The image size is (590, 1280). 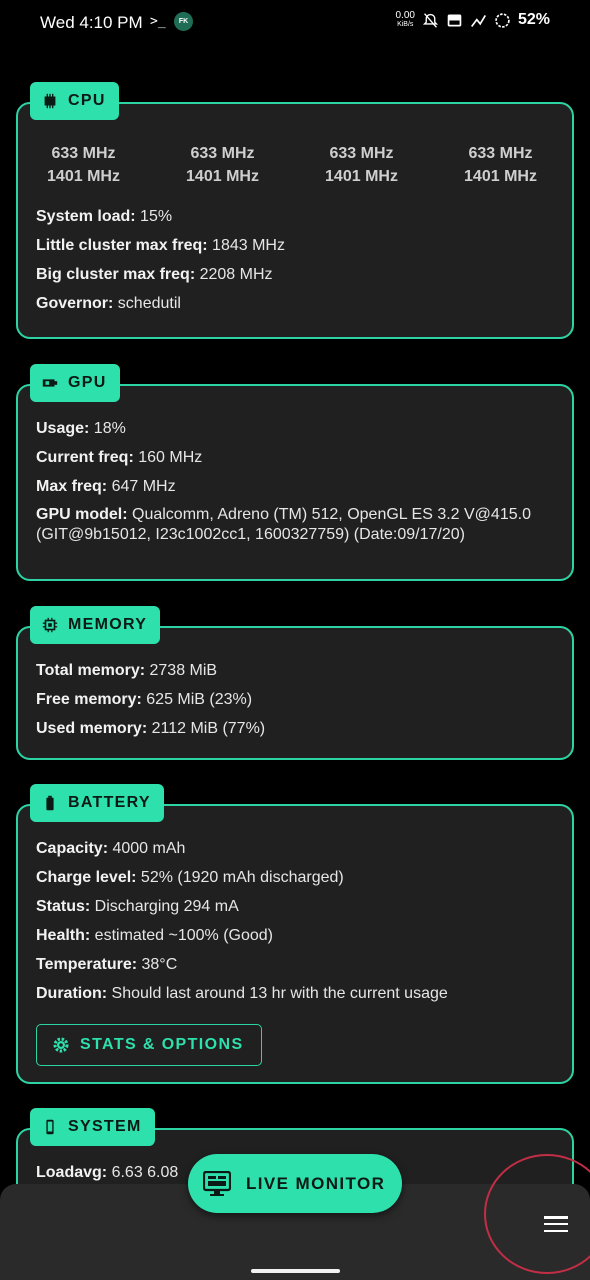 I want to click on memory-total: Total memory: 2738 MiB, so click(x=295, y=670).